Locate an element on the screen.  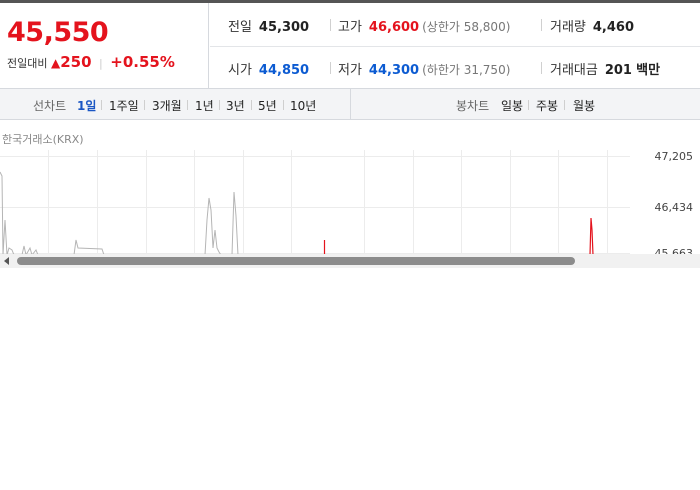
open-label: 시가 is located at coordinates (240, 70).